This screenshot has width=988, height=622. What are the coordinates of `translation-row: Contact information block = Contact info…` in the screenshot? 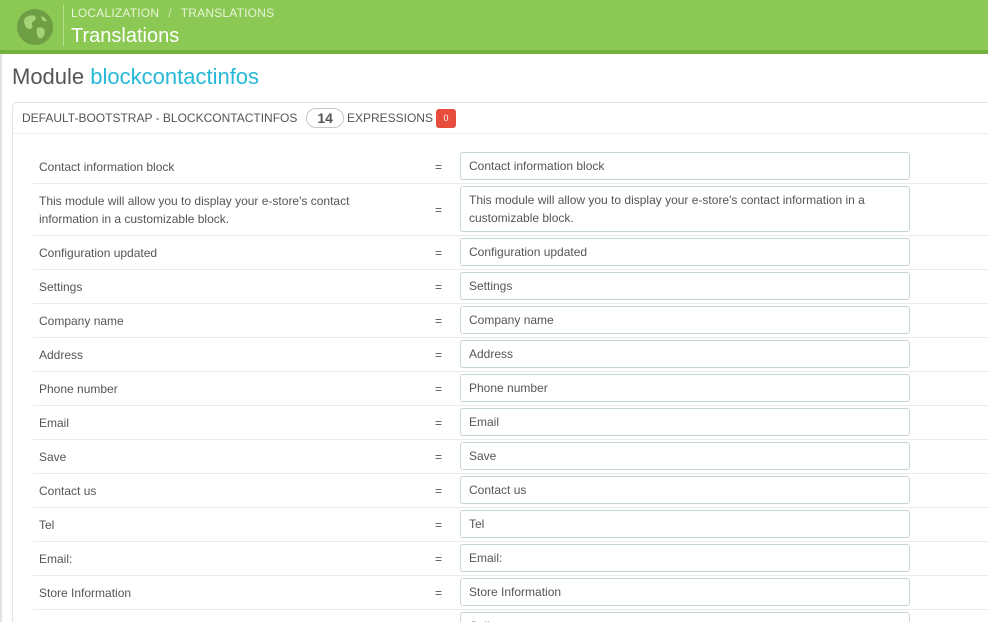 It's located at (510, 167).